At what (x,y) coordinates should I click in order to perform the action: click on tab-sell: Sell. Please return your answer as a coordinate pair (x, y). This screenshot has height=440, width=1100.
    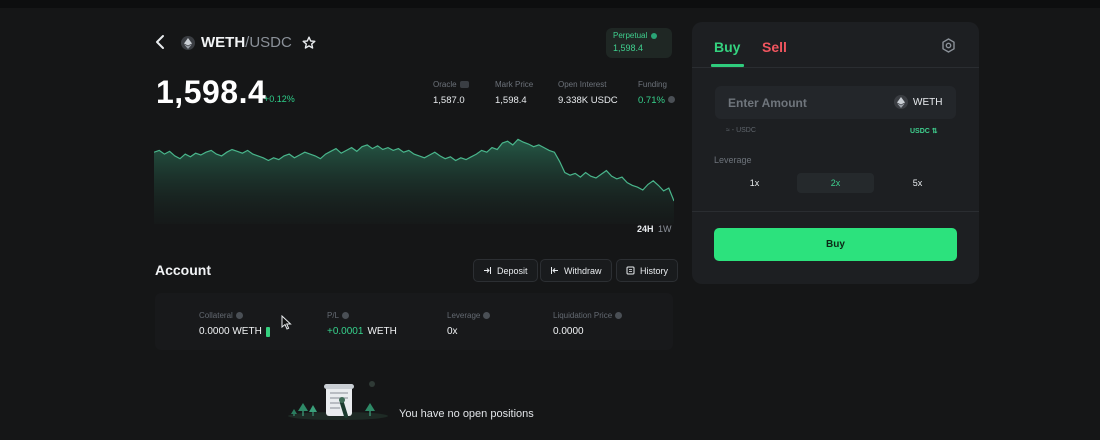
    Looking at the image, I should click on (774, 47).